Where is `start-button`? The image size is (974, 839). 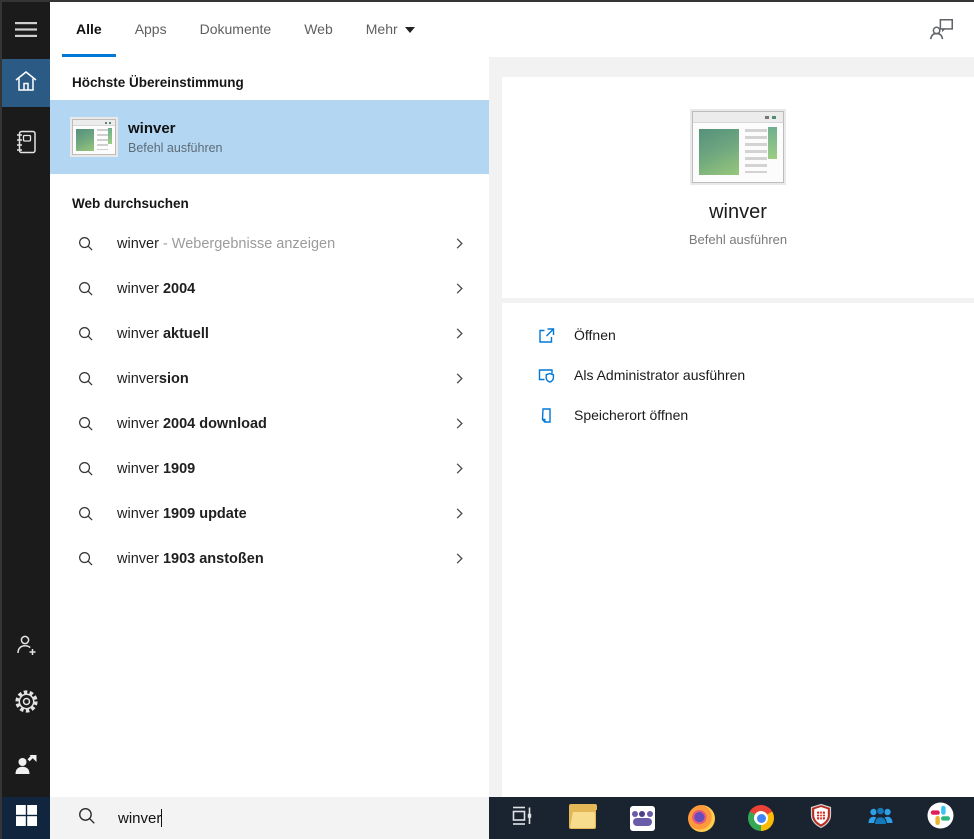
start-button is located at coordinates (26, 818).